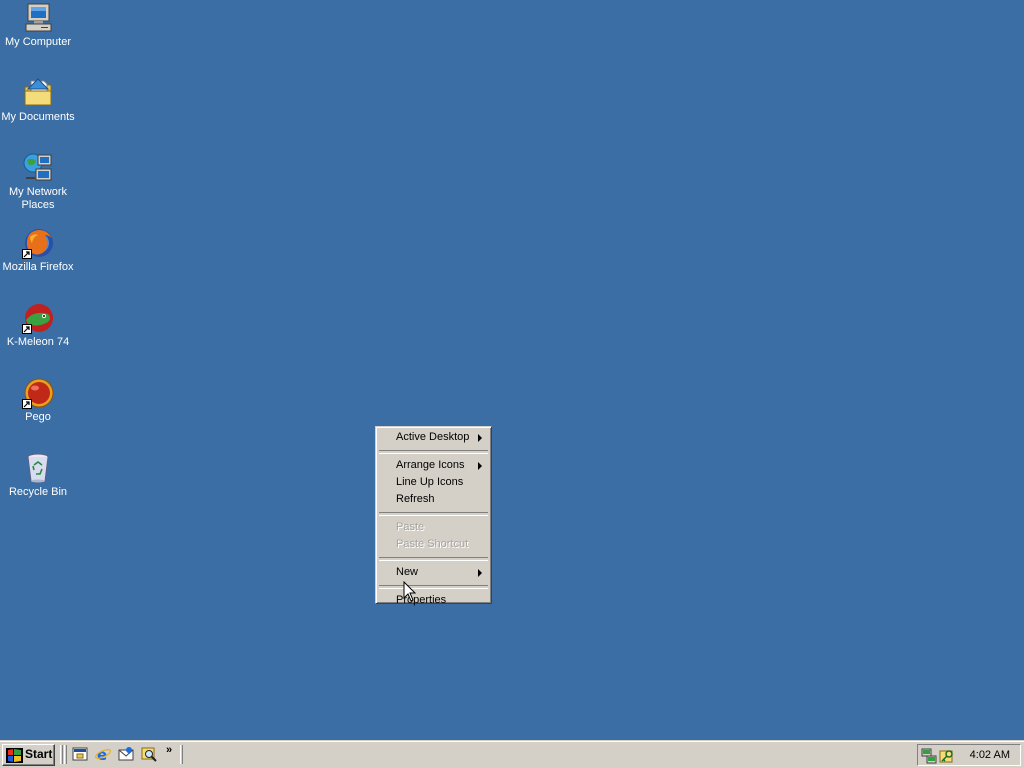  I want to click on menu-item-new: New, so click(433, 572).